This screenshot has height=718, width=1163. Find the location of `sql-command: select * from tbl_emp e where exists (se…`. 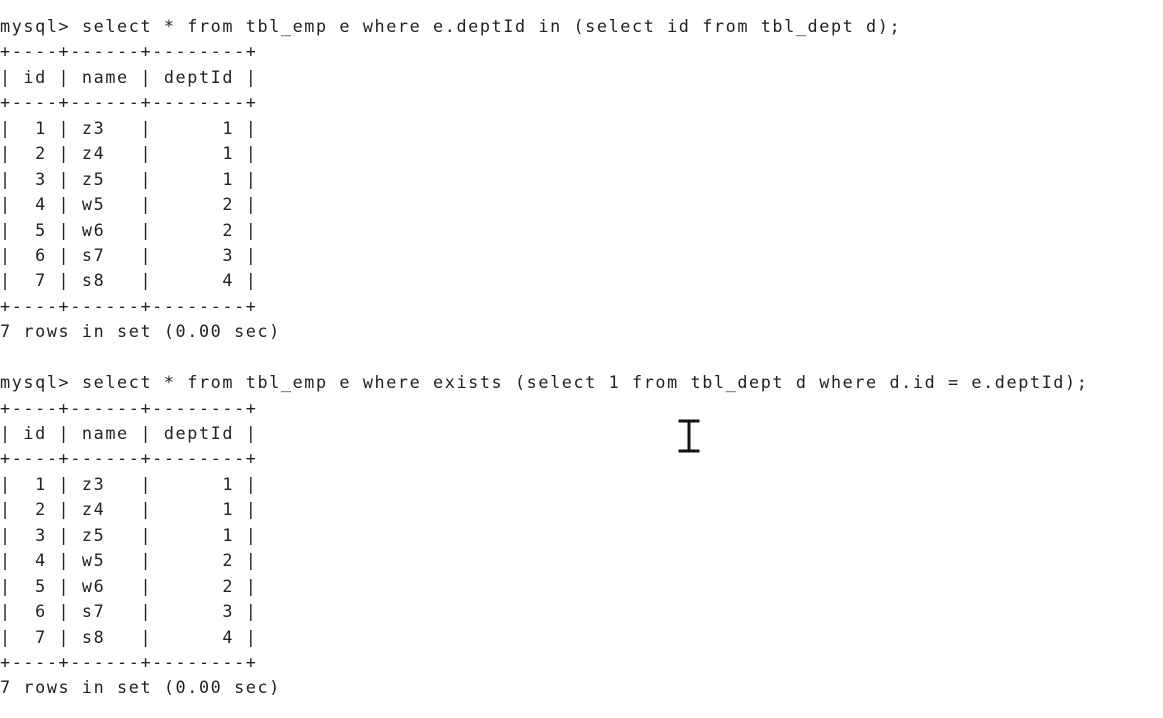

sql-command: select * from tbl_emp e where exists (se… is located at coordinates (585, 382).